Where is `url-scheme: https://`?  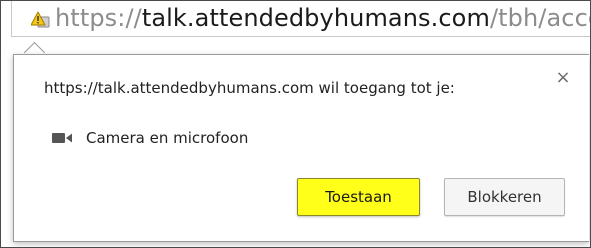 url-scheme: https:// is located at coordinates (98, 18).